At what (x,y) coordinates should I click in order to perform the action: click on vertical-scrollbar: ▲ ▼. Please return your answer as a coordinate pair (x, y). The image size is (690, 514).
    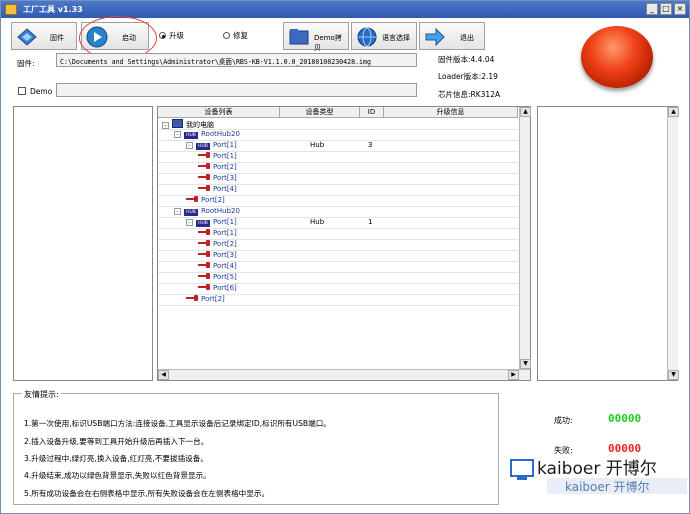
    Looking at the image, I should click on (525, 238).